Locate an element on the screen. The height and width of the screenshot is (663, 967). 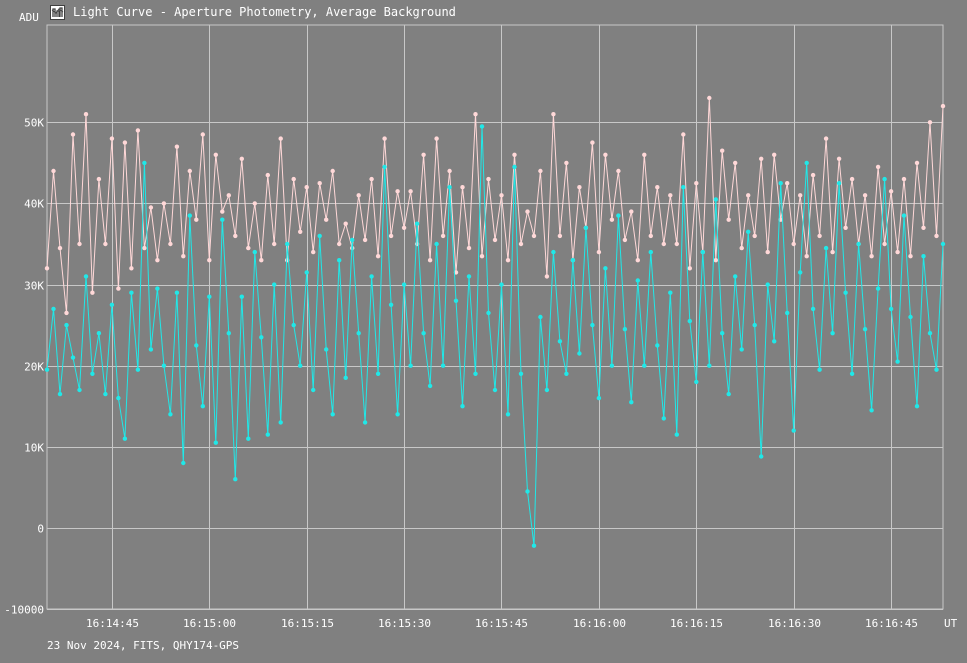
y-tick-label: 30K is located at coordinates (34, 286).